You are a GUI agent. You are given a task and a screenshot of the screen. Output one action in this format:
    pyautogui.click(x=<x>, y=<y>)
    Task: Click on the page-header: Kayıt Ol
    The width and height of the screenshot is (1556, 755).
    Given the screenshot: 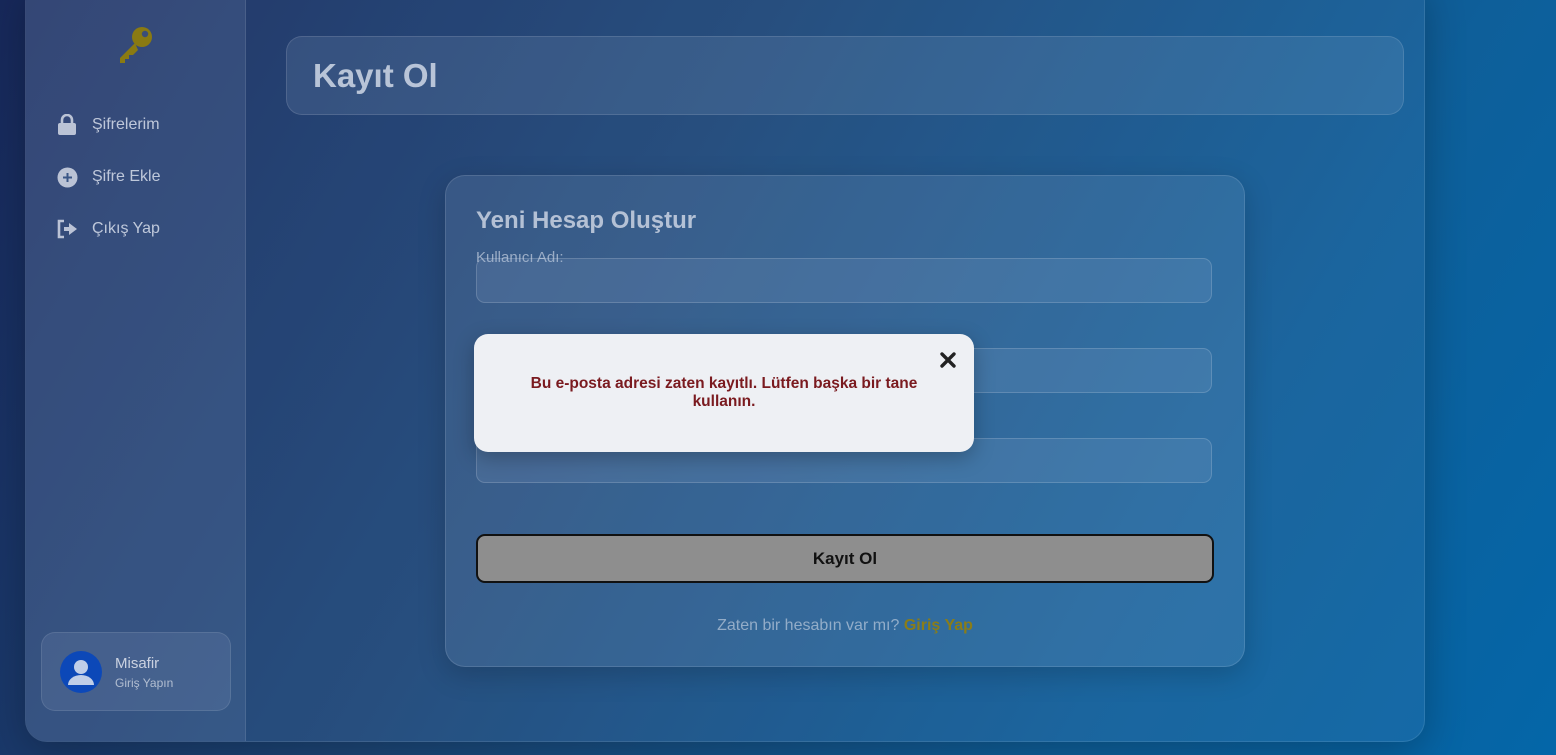 What is the action you would take?
    pyautogui.click(x=845, y=75)
    